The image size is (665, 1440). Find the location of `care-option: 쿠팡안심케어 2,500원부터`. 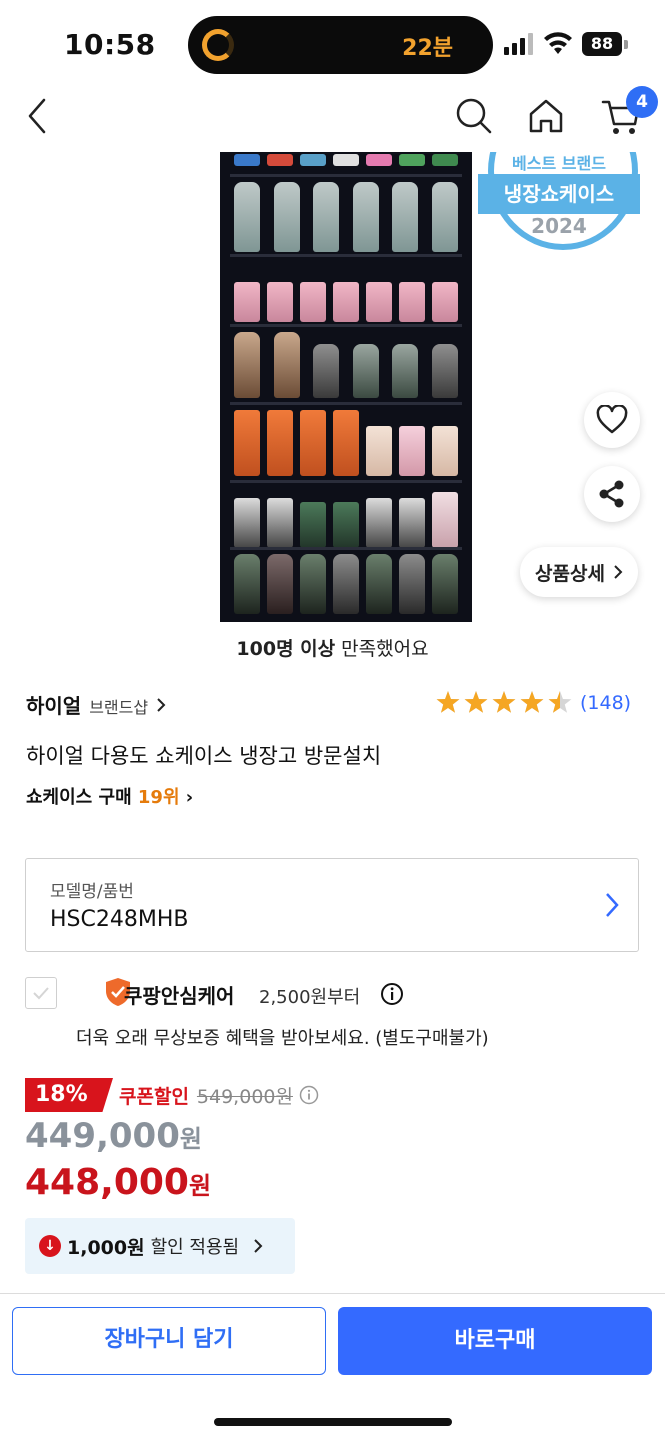

care-option: 쿠팡안심케어 2,500원부터 is located at coordinates (332, 995).